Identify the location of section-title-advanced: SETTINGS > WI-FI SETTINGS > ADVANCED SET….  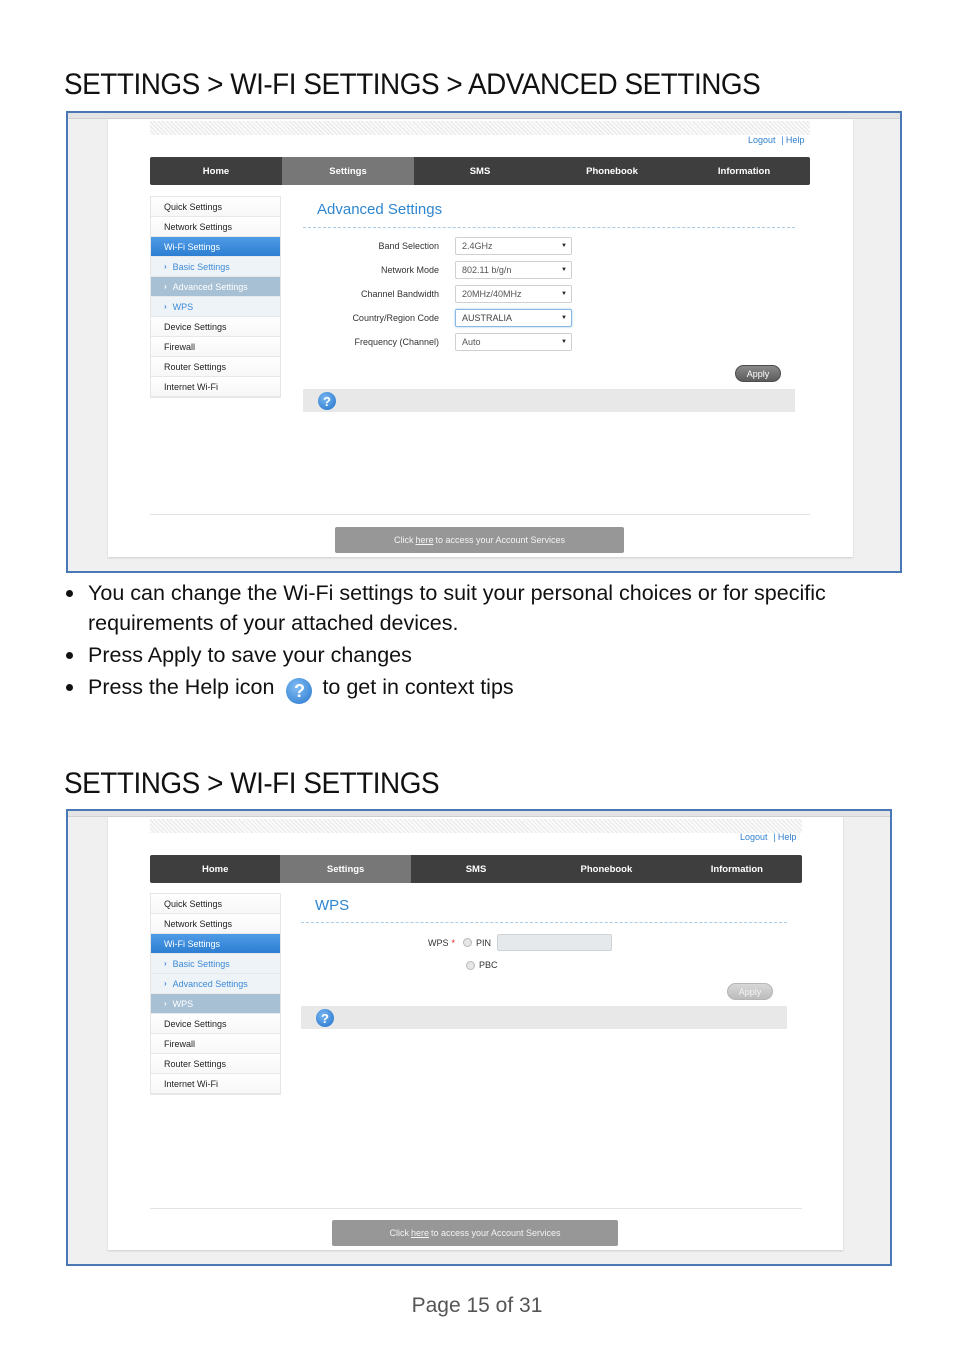
(412, 84).